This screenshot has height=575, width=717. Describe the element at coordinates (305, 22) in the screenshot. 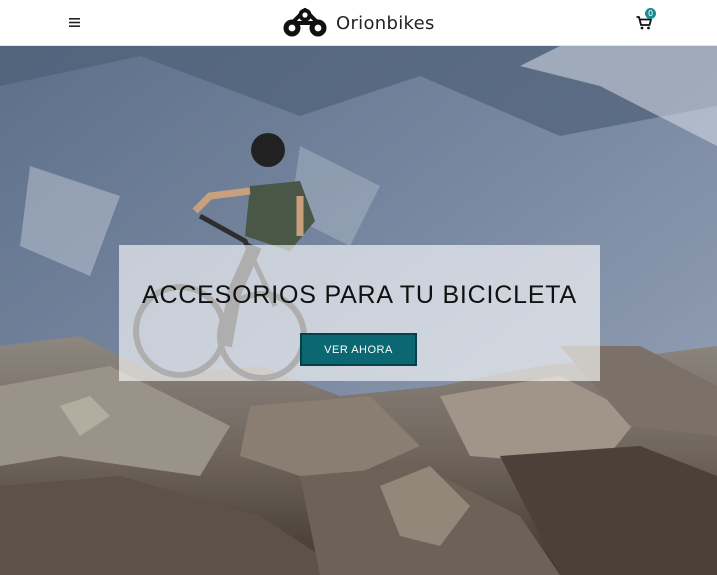

I see `bike-chain-logo-icon` at that location.